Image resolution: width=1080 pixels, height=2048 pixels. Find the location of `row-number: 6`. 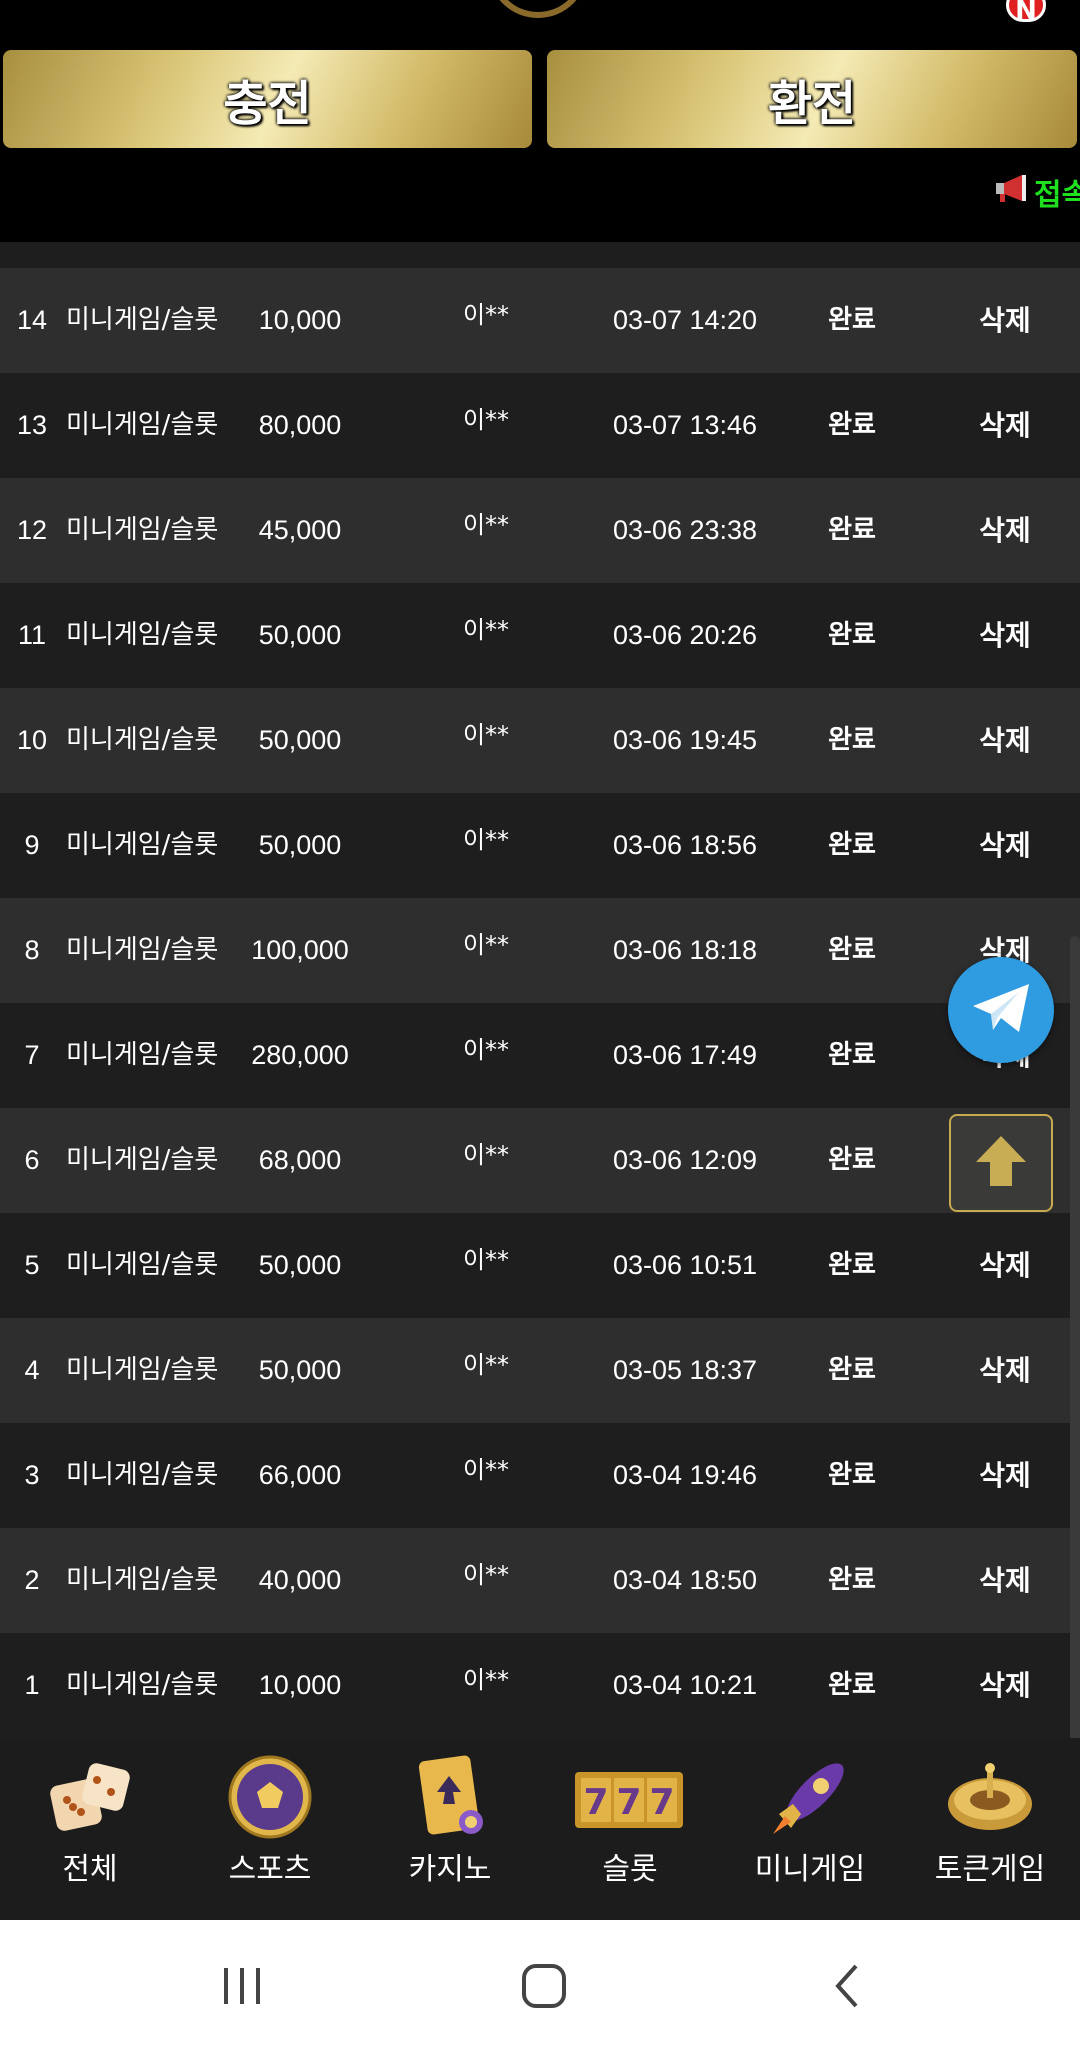

row-number: 6 is located at coordinates (32, 1160).